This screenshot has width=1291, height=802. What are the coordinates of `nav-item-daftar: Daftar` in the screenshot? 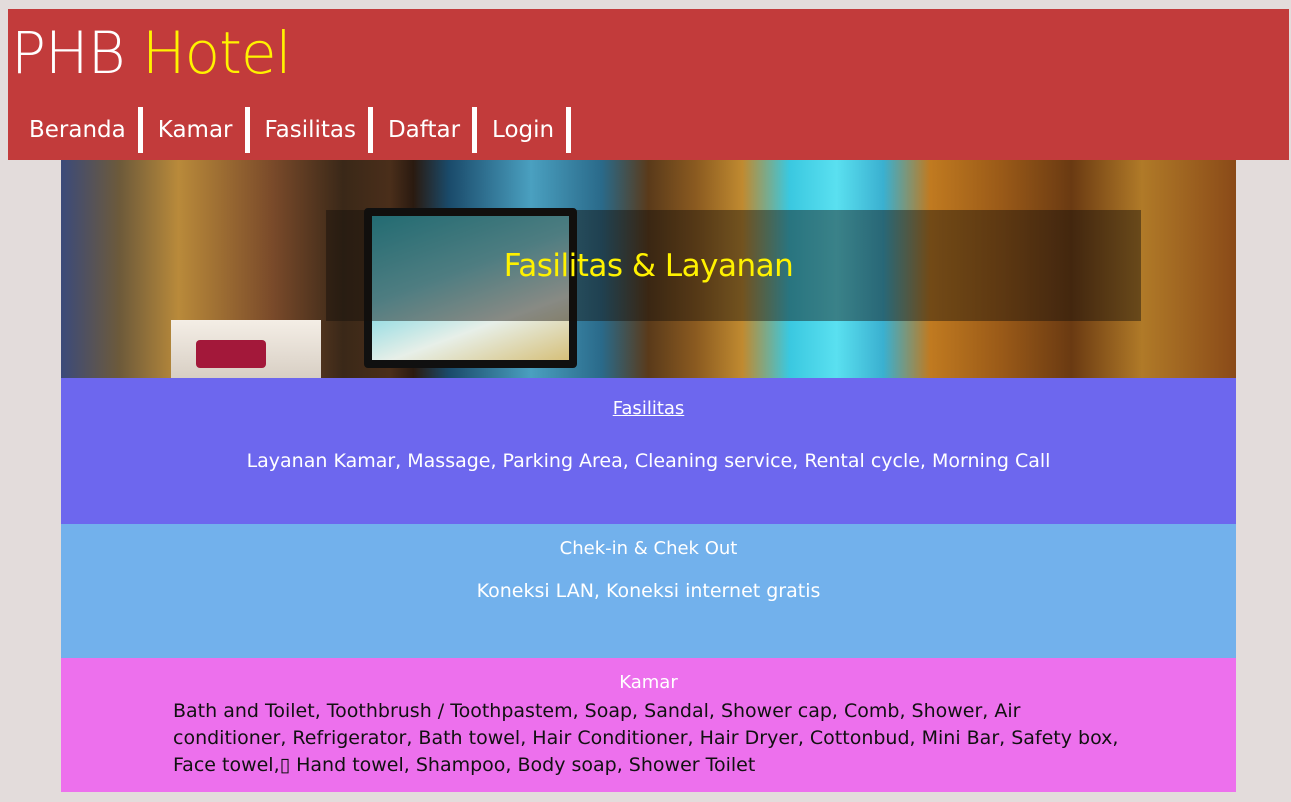 It's located at (429, 130).